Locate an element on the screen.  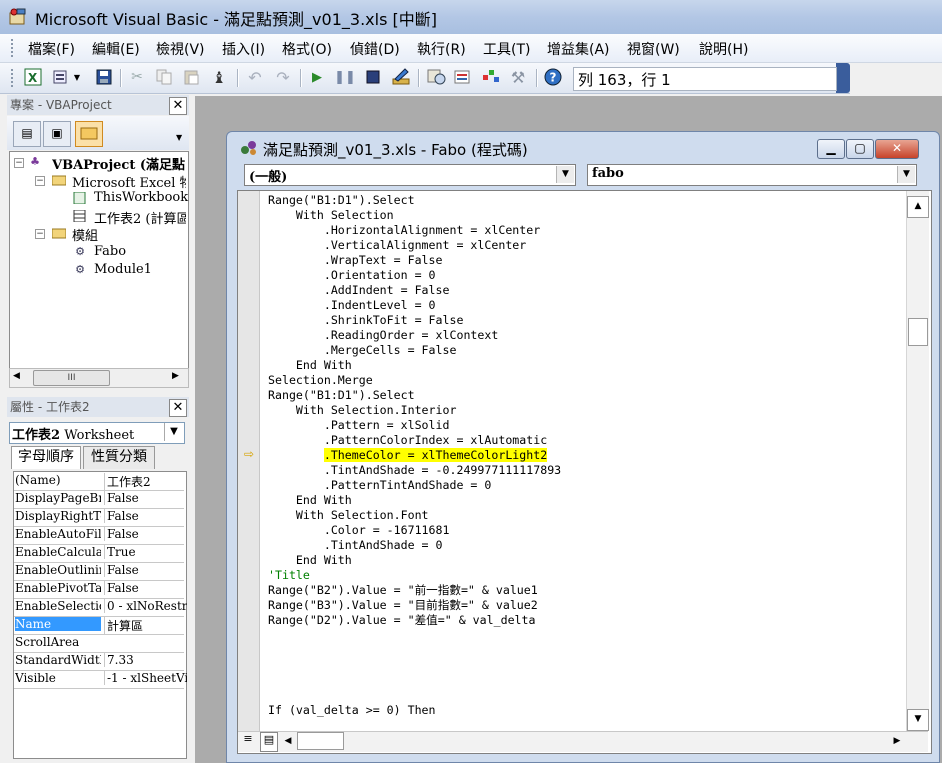
code-line: .MergeCells = False is located at coordinates (362, 350).